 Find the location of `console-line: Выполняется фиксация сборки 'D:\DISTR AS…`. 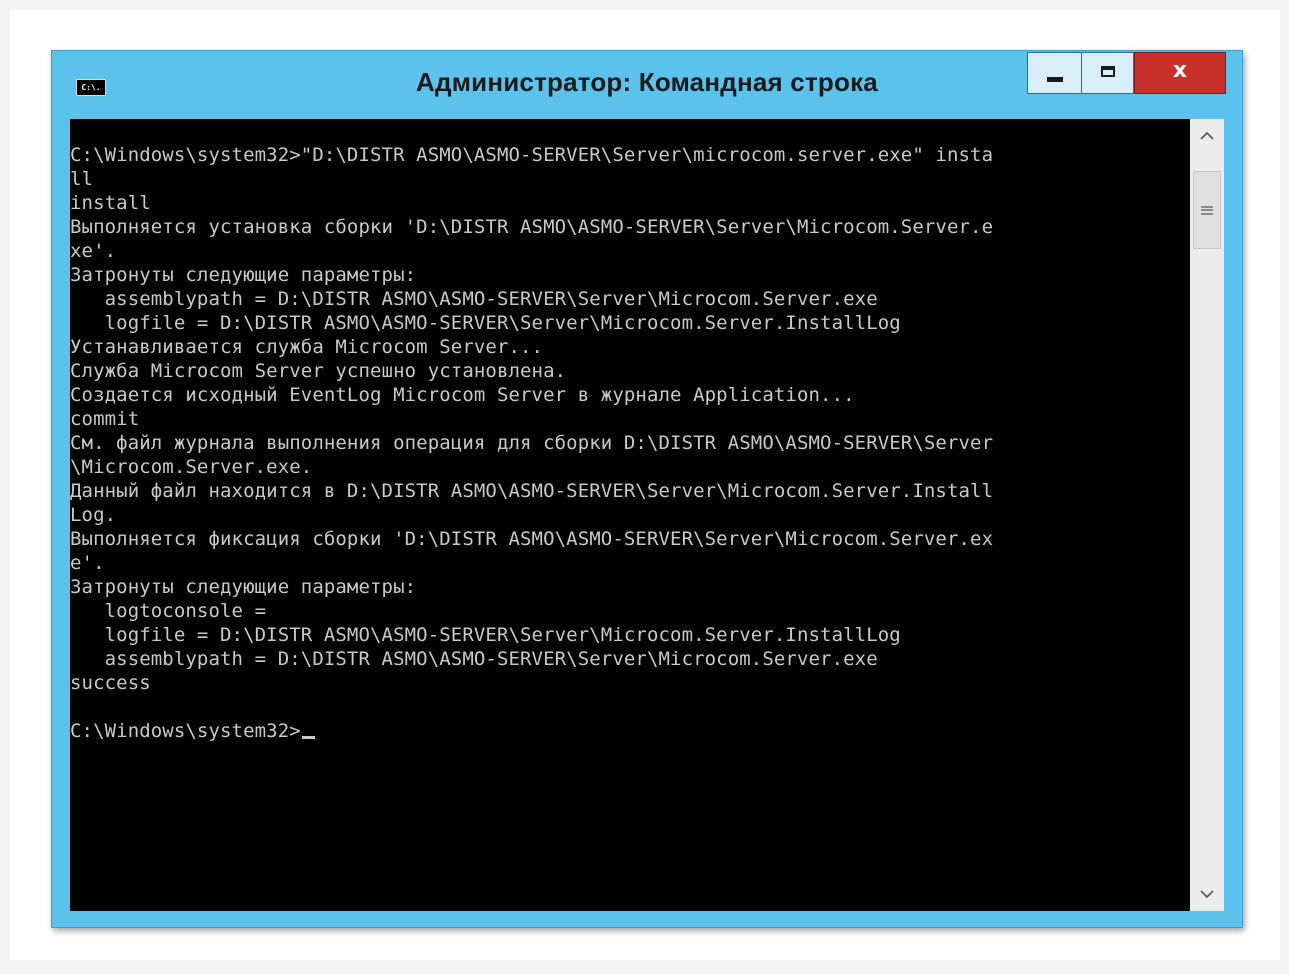

console-line: Выполняется фиксация сборки 'D:\DISTR AS… is located at coordinates (532, 539).